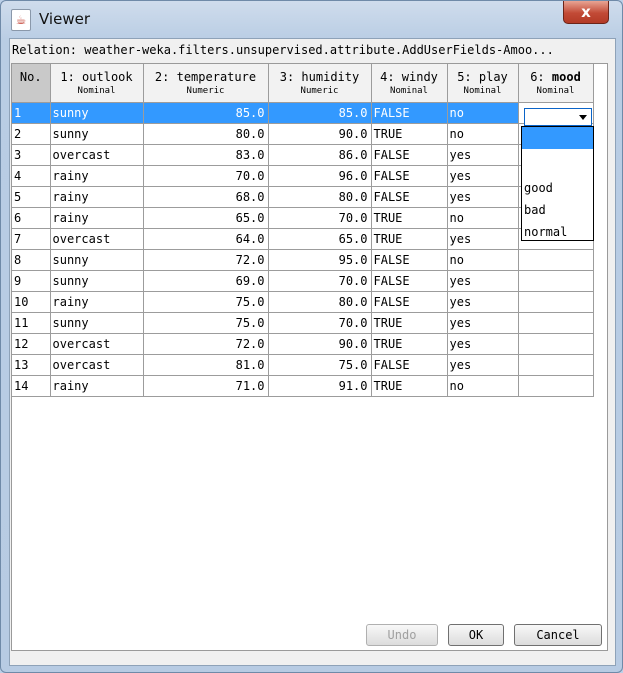  Describe the element at coordinates (476, 635) in the screenshot. I see `ok-button: OK` at that location.